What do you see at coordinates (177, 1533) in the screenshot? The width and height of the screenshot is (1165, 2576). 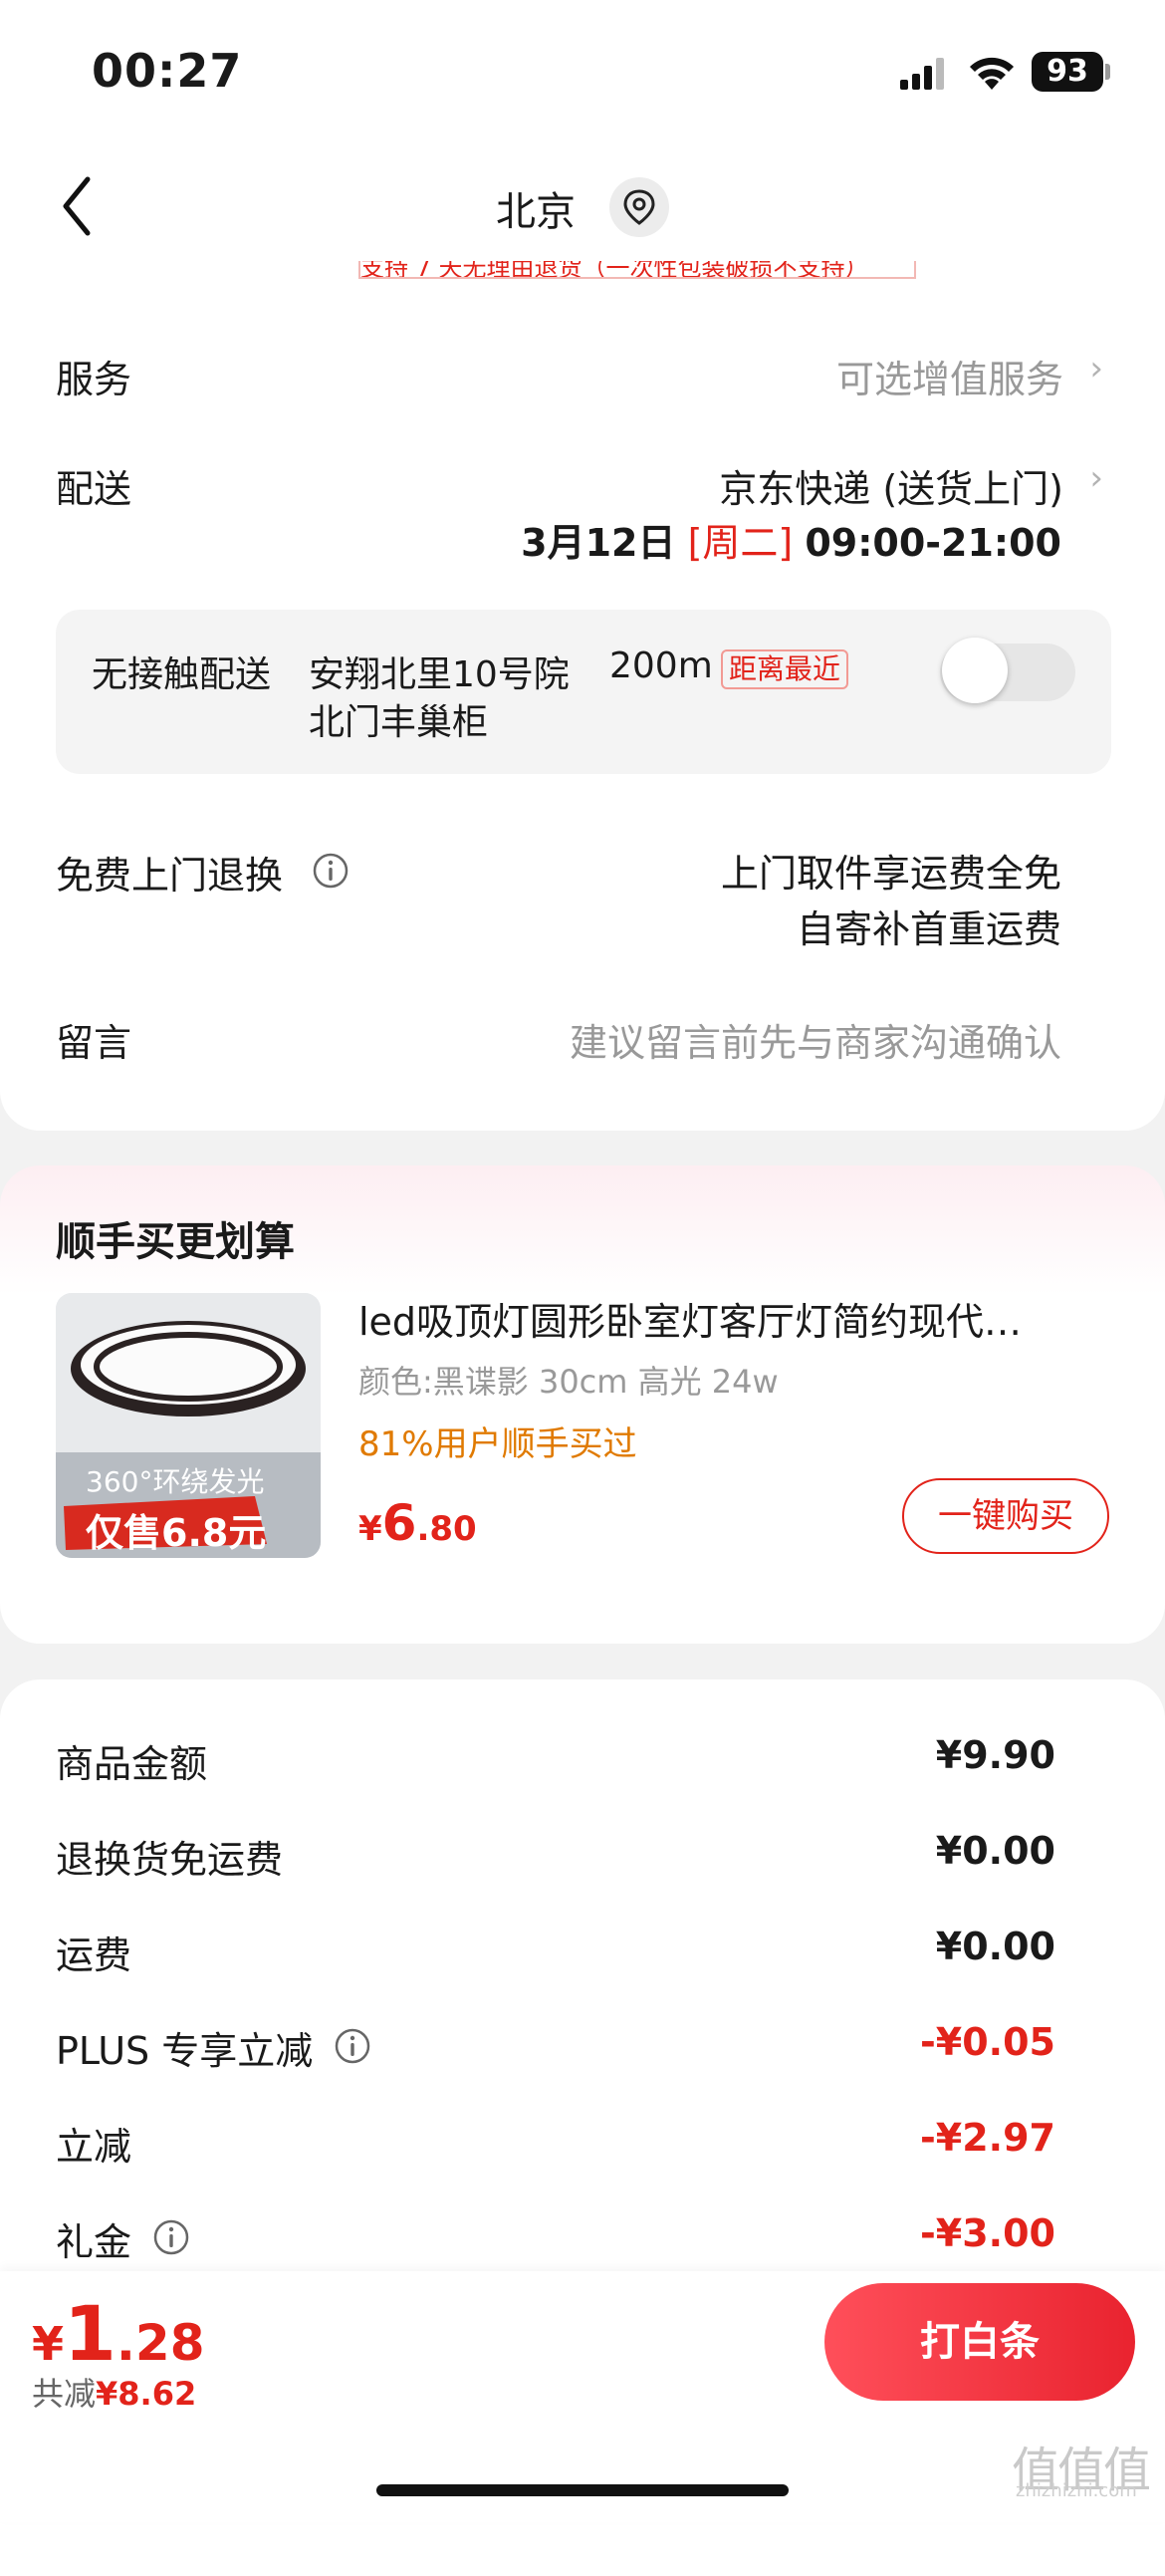 I see `image-caption-2: 仅售6.8元` at bounding box center [177, 1533].